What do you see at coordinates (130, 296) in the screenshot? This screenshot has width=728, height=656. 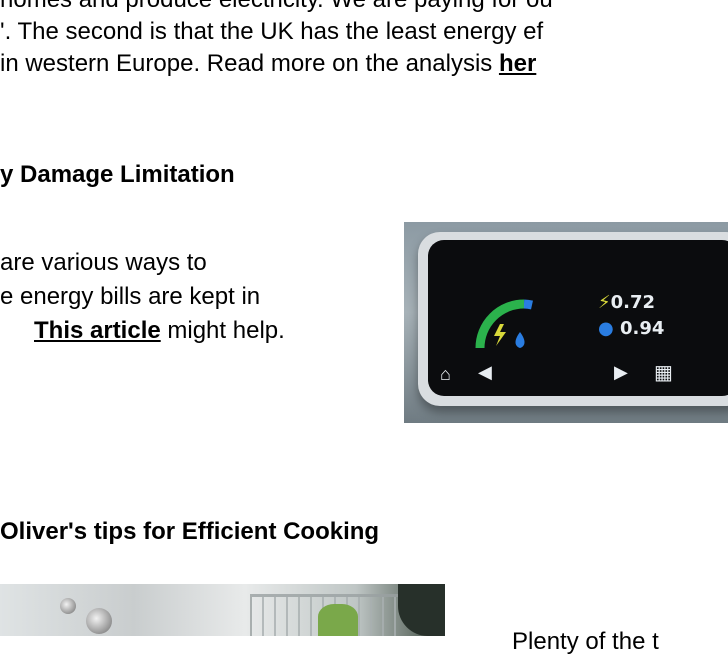 I see `damage-line-2: e energy bills are kept in` at bounding box center [130, 296].